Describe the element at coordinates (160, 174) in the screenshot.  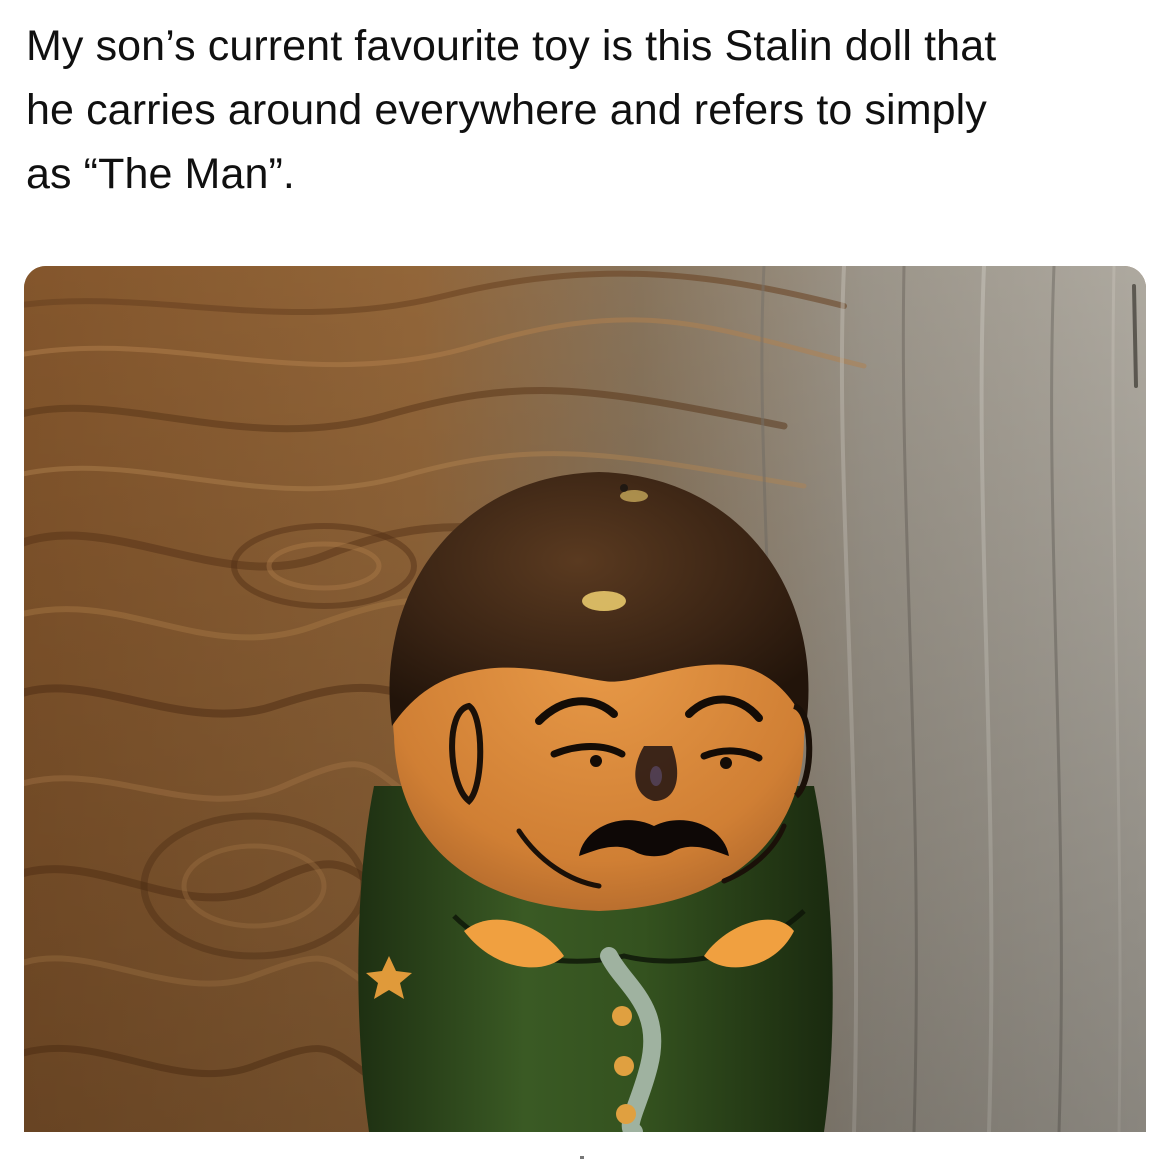
I see `caption-line-3: as “The Man”.` at that location.